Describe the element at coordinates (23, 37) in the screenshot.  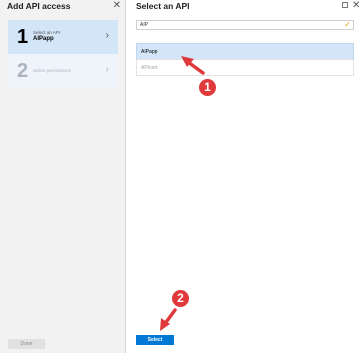
I see `step-number: 1` at that location.